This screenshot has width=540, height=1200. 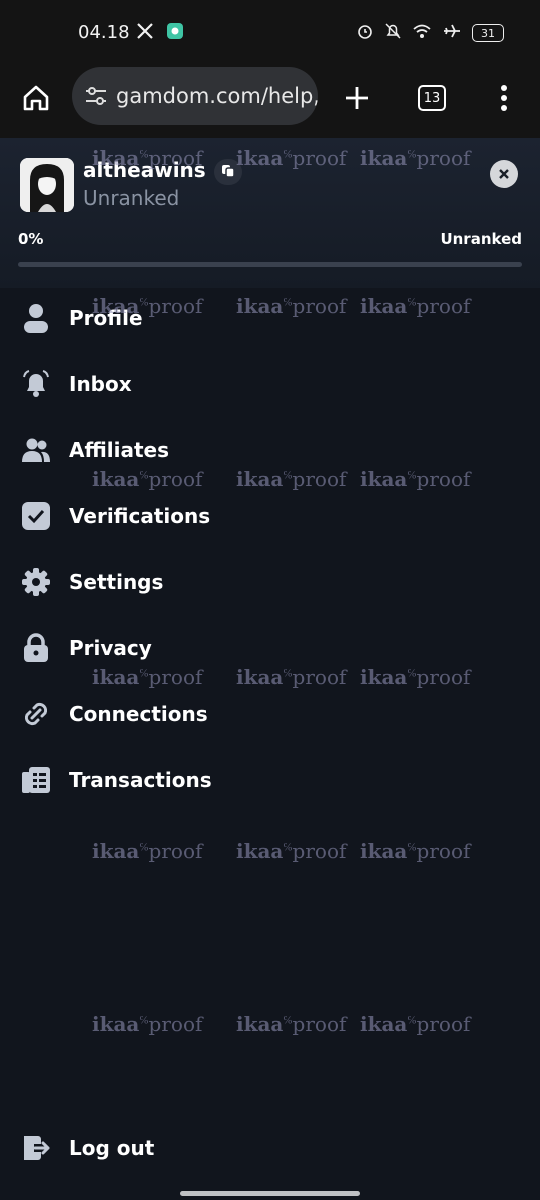 I want to click on x-logo-icon, so click(x=145, y=33).